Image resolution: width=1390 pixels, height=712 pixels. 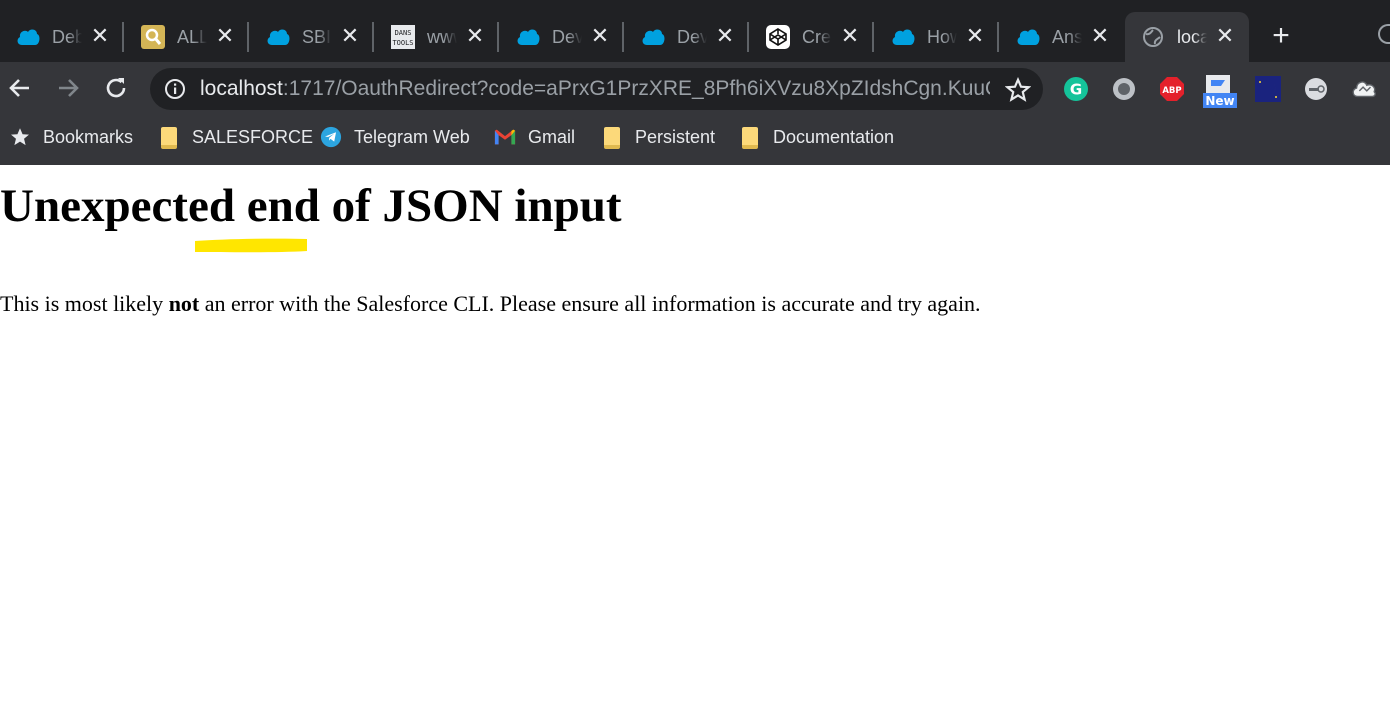 What do you see at coordinates (311, 206) in the screenshot?
I see `error-title: Unexpected end of JSON input` at bounding box center [311, 206].